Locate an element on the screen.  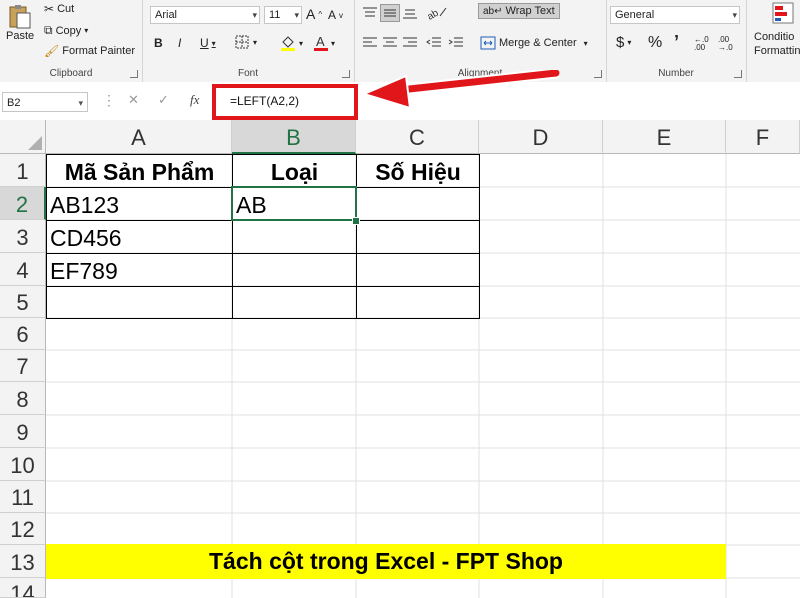
borders-button: ▾ is located at coordinates (245, 42).